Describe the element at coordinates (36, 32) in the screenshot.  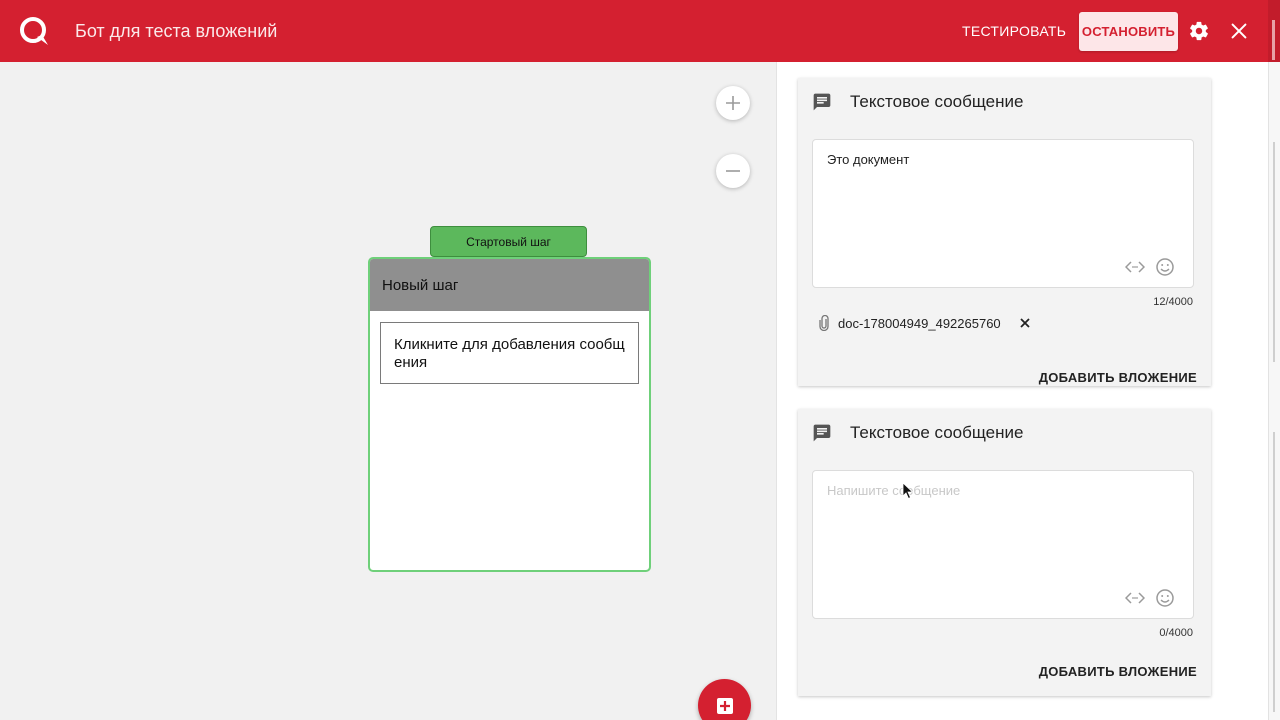
I see `logo-icon` at that location.